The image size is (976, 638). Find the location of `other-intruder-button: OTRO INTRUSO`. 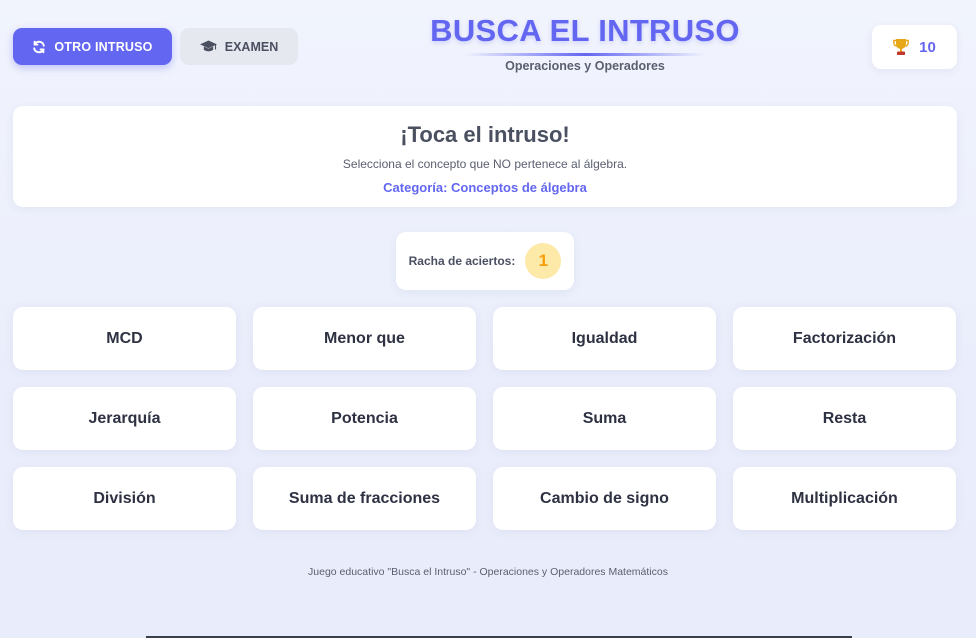

other-intruder-button: OTRO INTRUSO is located at coordinates (92, 46).